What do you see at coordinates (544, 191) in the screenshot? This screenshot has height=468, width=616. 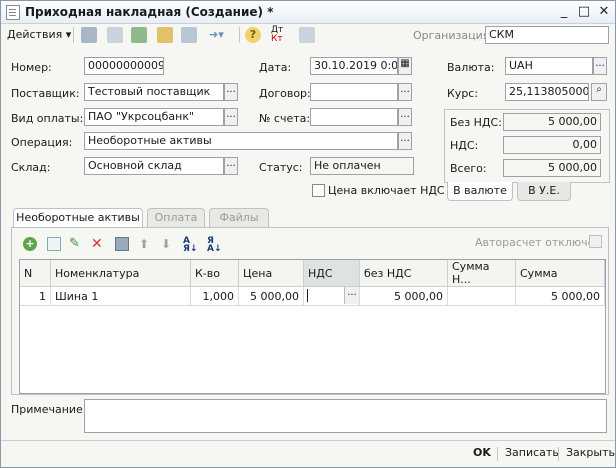 I see `tab-in-ue: В У.Е.` at bounding box center [544, 191].